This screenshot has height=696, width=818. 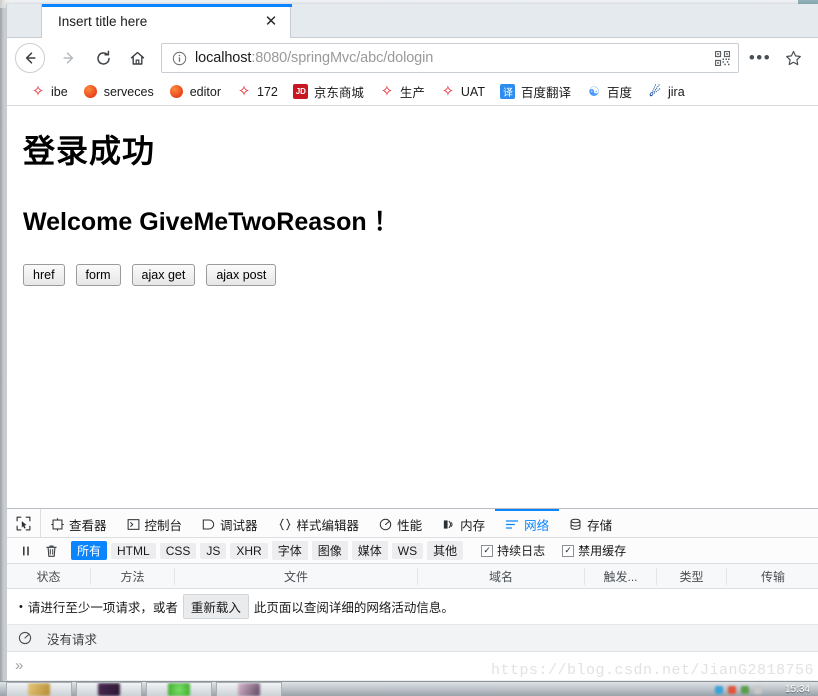 I want to click on filter-media: 媒体, so click(x=369, y=550).